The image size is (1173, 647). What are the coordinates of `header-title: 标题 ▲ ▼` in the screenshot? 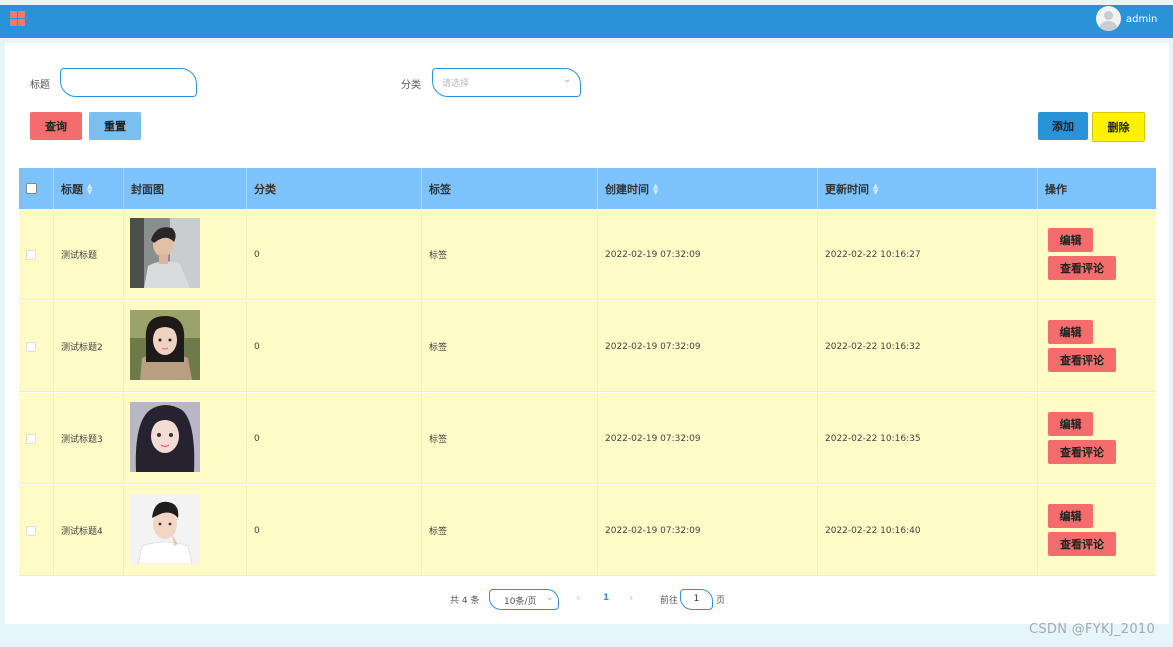 It's located at (89, 188).